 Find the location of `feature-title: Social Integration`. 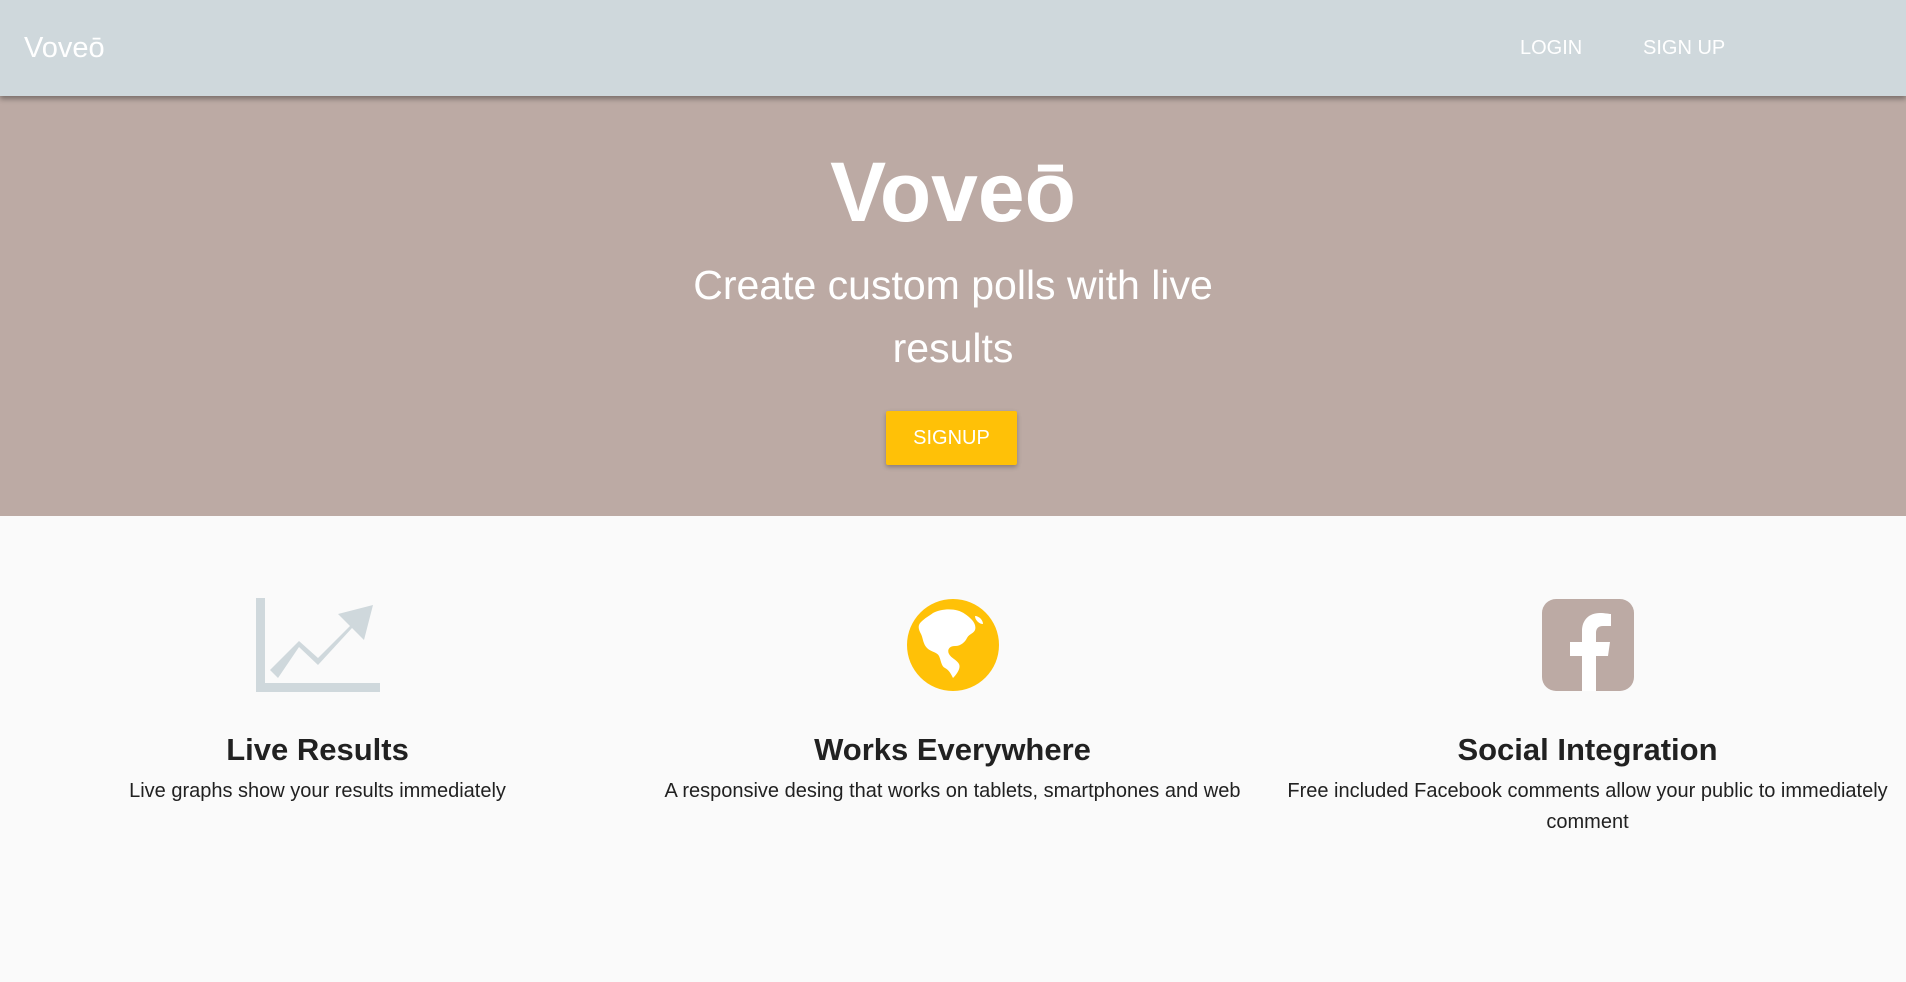

feature-title: Social Integration is located at coordinates (1587, 749).